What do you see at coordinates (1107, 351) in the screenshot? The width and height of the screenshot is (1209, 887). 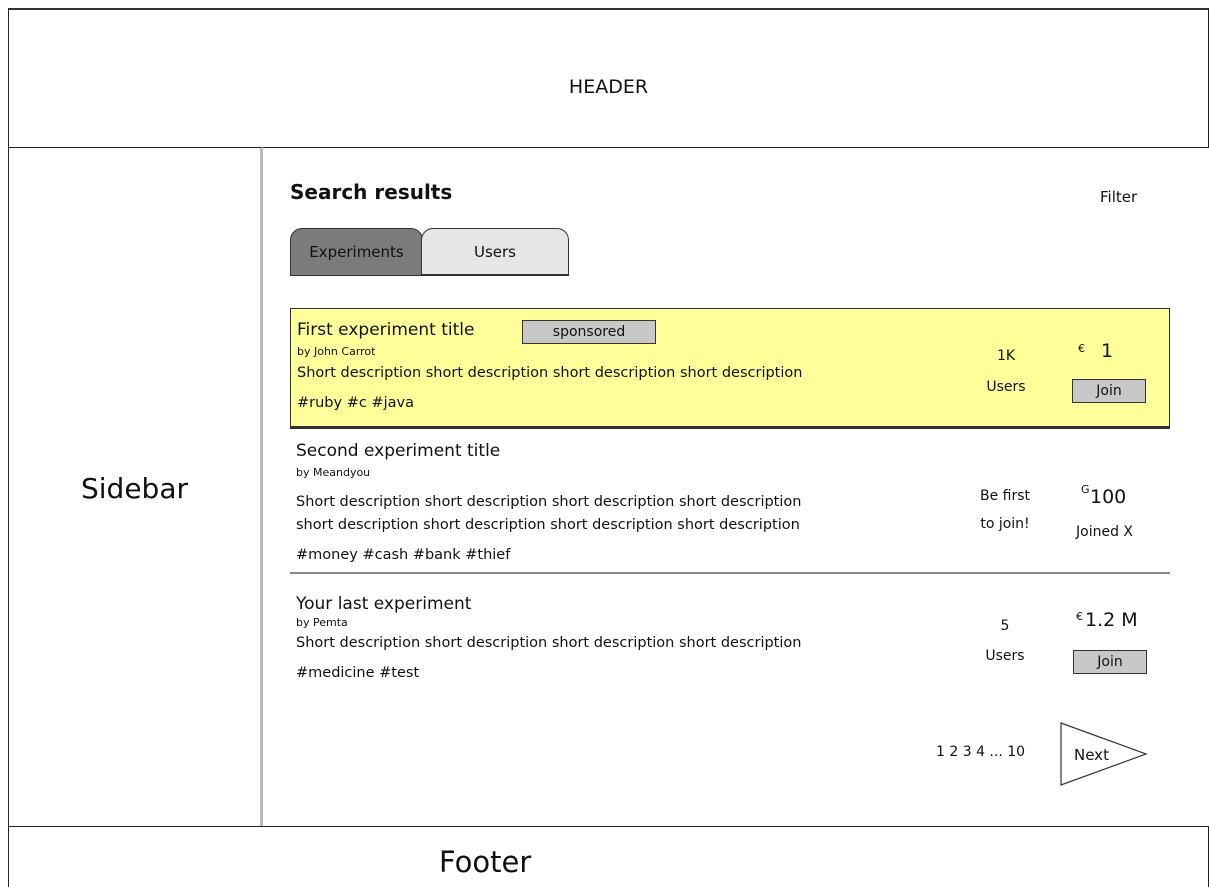 I see `result-amount: 1` at bounding box center [1107, 351].